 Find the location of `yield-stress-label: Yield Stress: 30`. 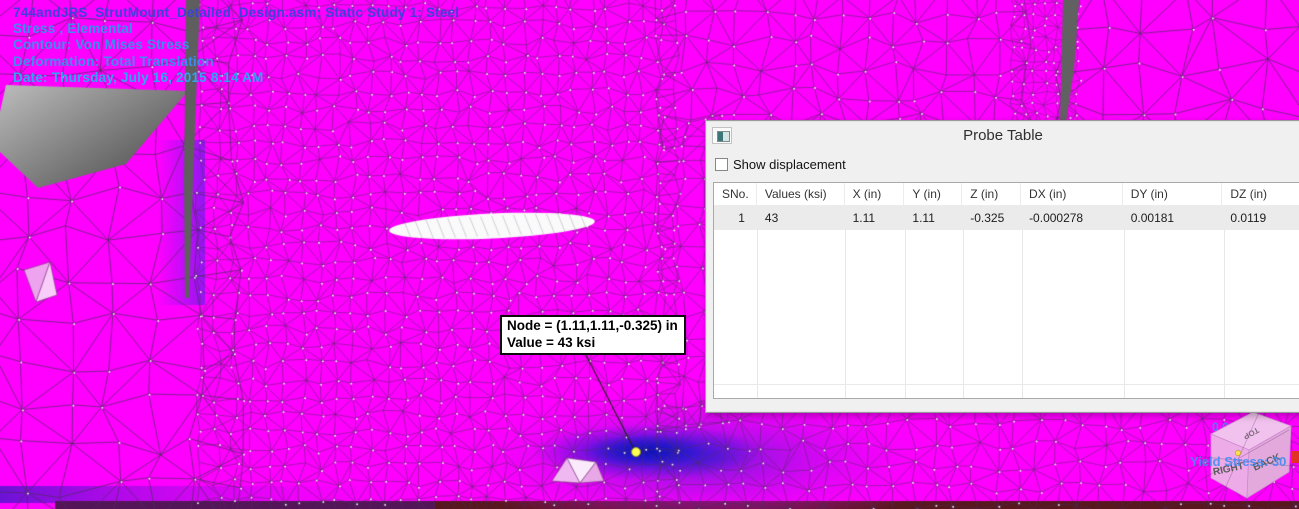

yield-stress-label: Yield Stress: 30 is located at coordinates (1238, 461).